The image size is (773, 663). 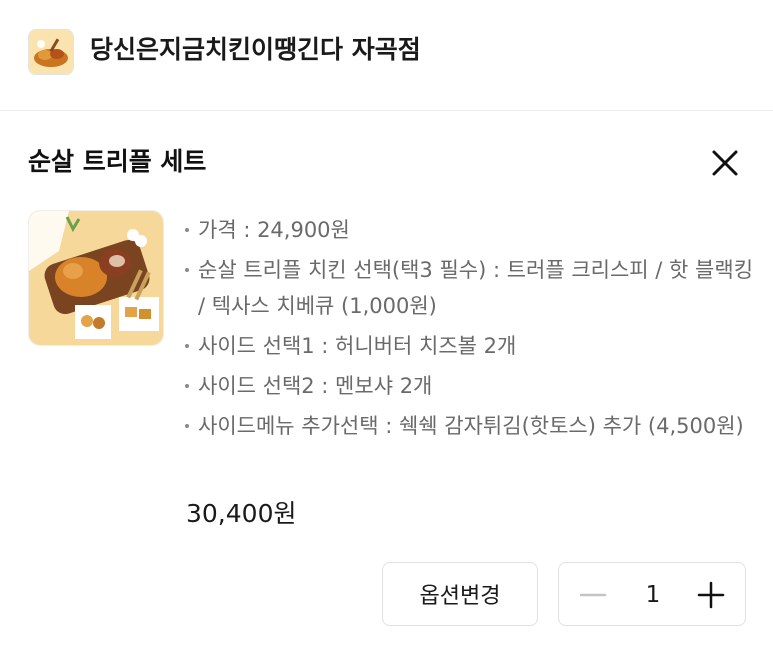 I want to click on quantity-value: 1, so click(x=653, y=595).